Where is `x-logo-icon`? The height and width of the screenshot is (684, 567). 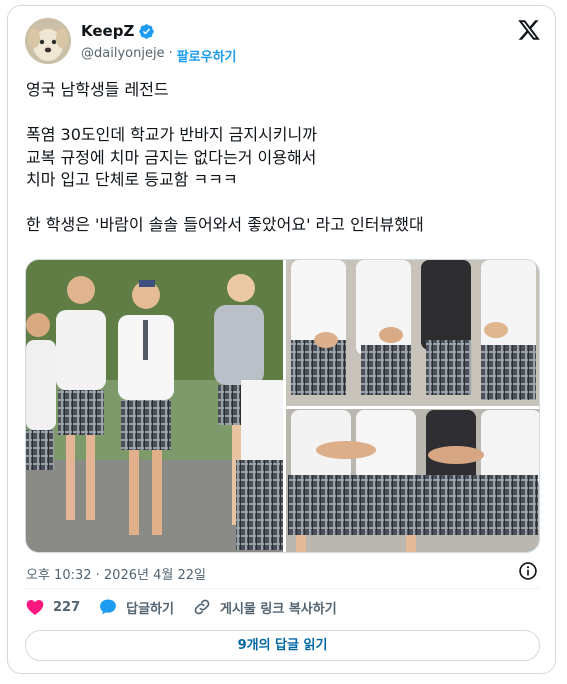 x-logo-icon is located at coordinates (529, 30).